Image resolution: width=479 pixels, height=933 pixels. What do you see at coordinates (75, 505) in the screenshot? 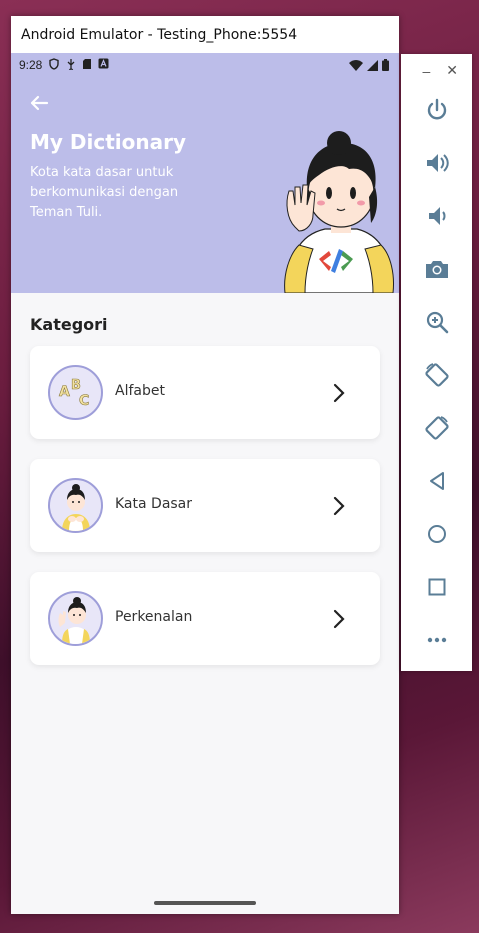
I see `girl-sign-icon` at bounding box center [75, 505].